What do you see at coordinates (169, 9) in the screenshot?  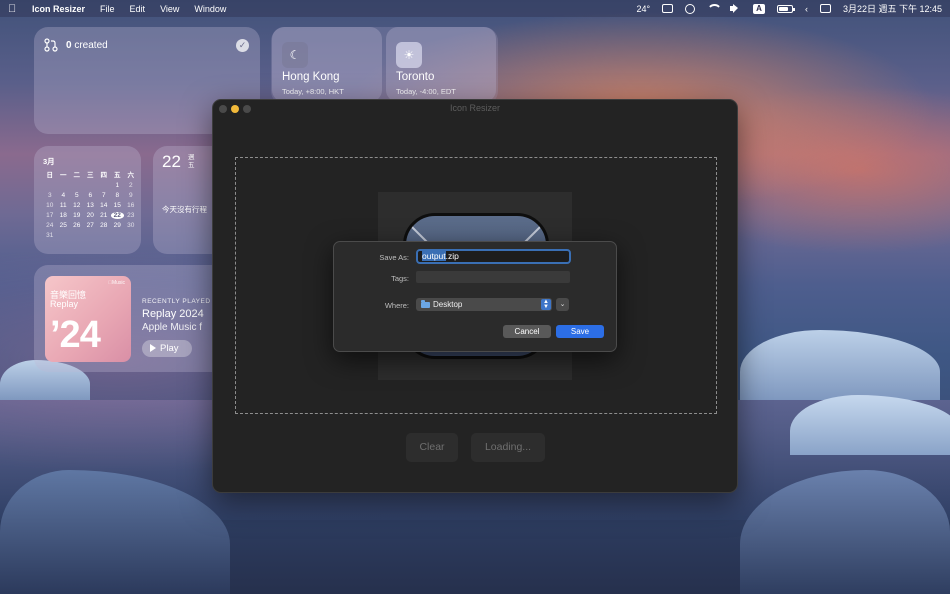 I see `menu-view: View` at bounding box center [169, 9].